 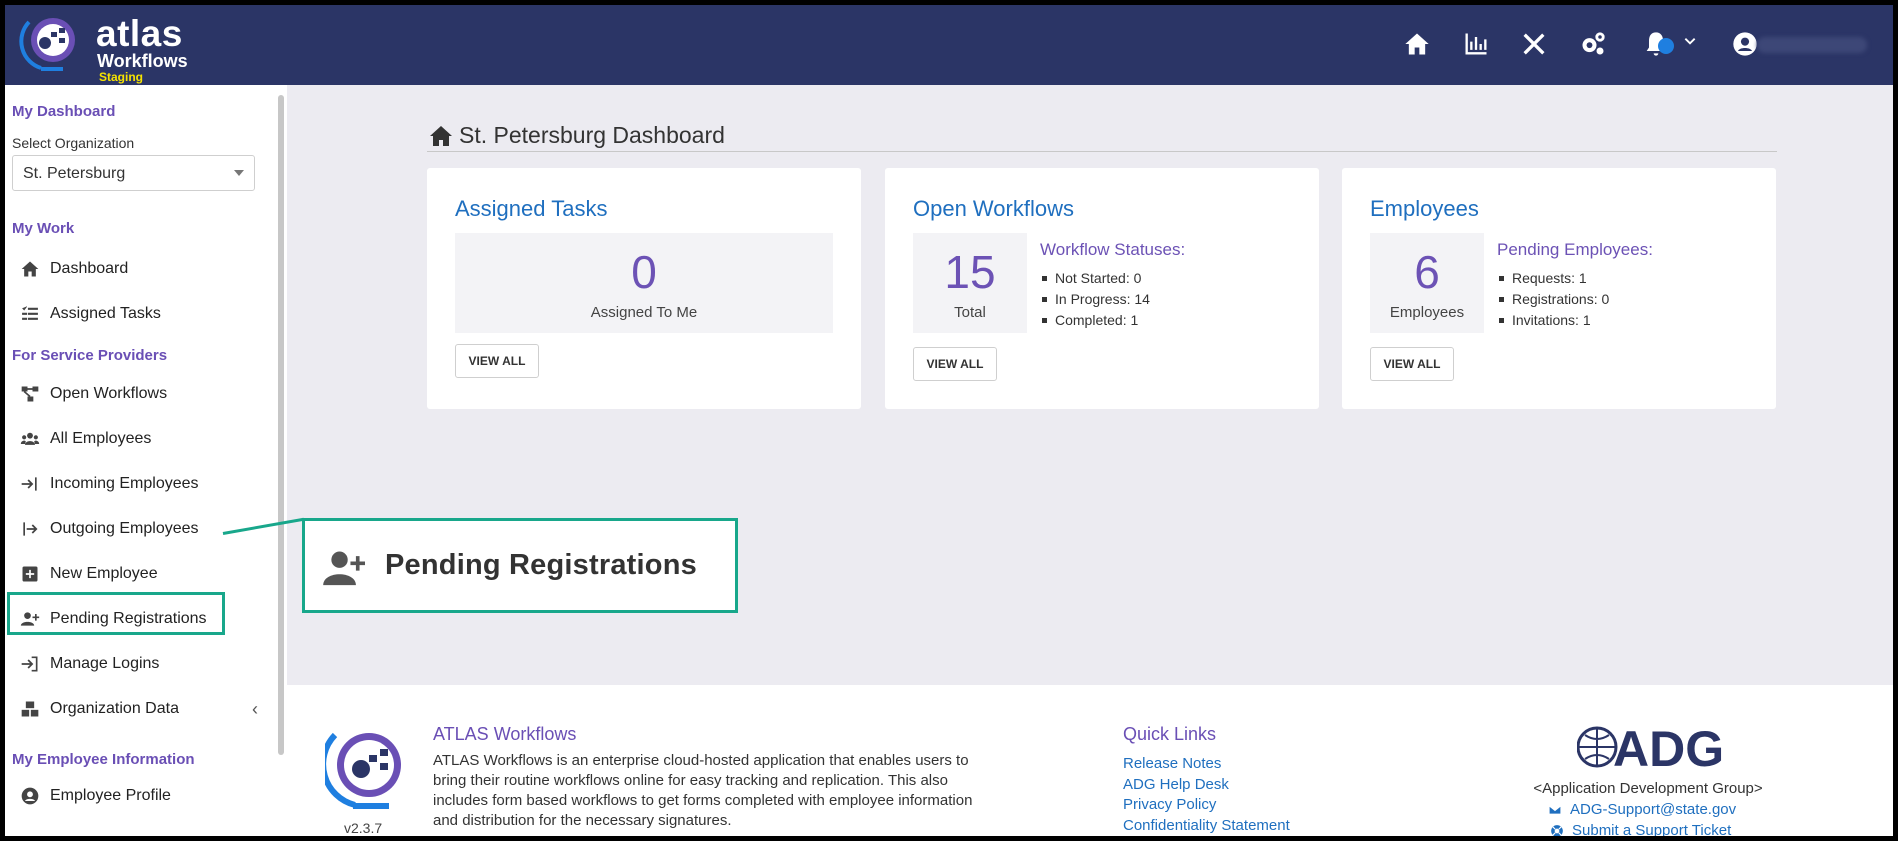 I want to click on logo-subtitle: Workflows, so click(x=142, y=61).